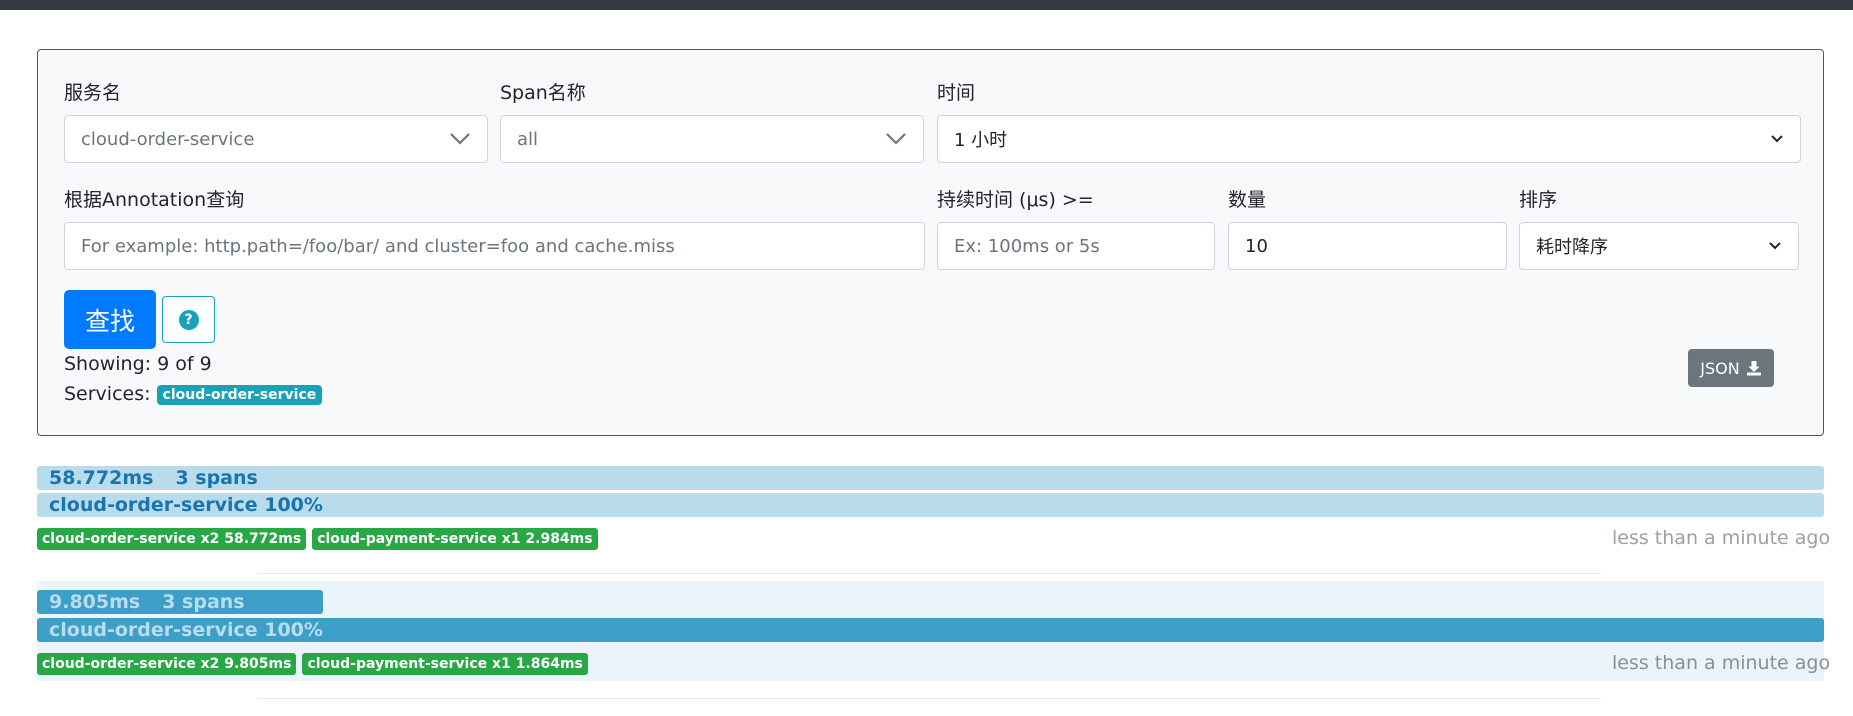 This screenshot has width=1853, height=716. Describe the element at coordinates (1367, 246) in the screenshot. I see `limit-input: 10` at that location.